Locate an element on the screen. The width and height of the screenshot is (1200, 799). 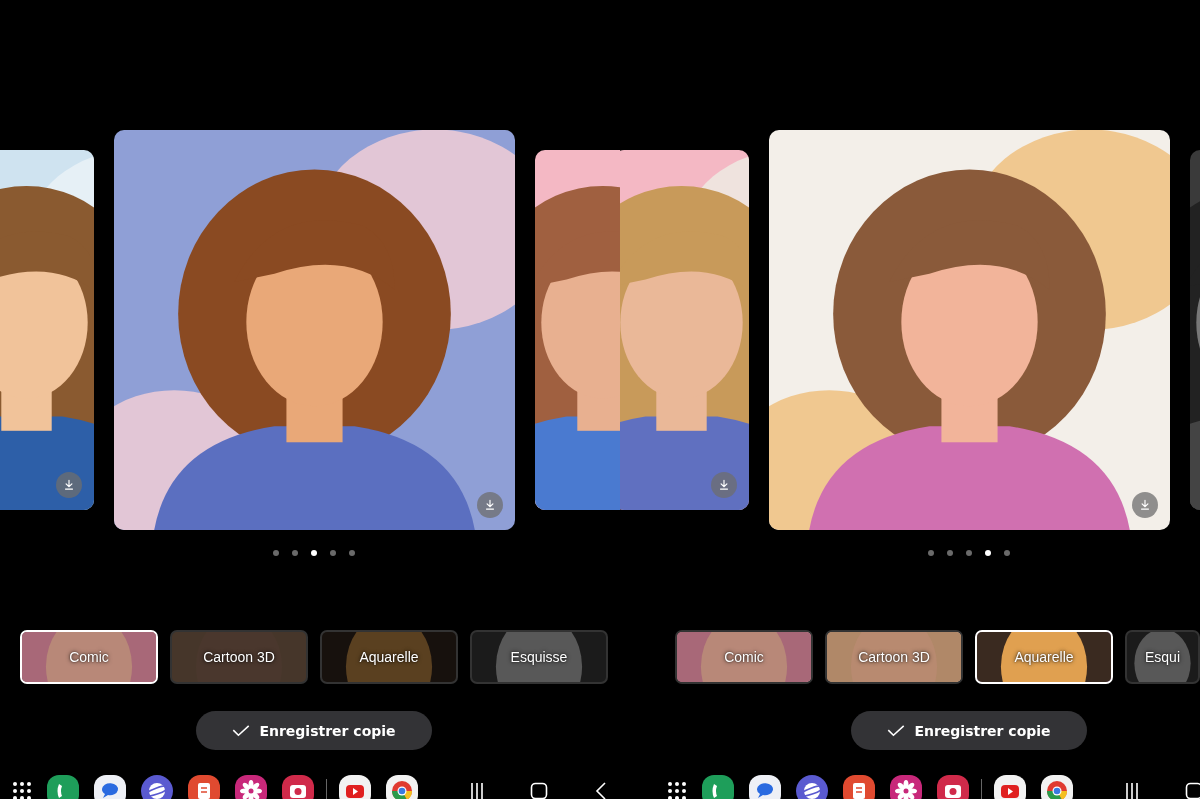
back-icon is located at coordinates (601, 790).